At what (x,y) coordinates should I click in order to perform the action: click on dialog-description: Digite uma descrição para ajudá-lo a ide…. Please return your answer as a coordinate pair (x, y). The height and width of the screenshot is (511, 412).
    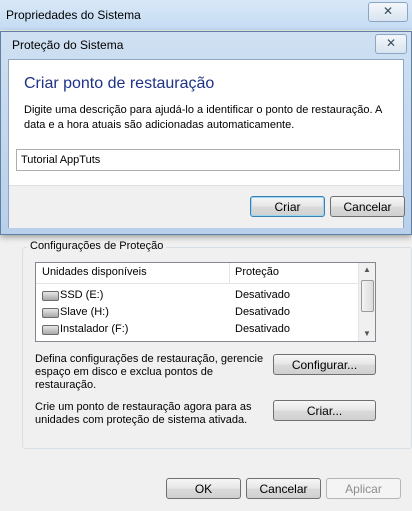
    Looking at the image, I should click on (203, 117).